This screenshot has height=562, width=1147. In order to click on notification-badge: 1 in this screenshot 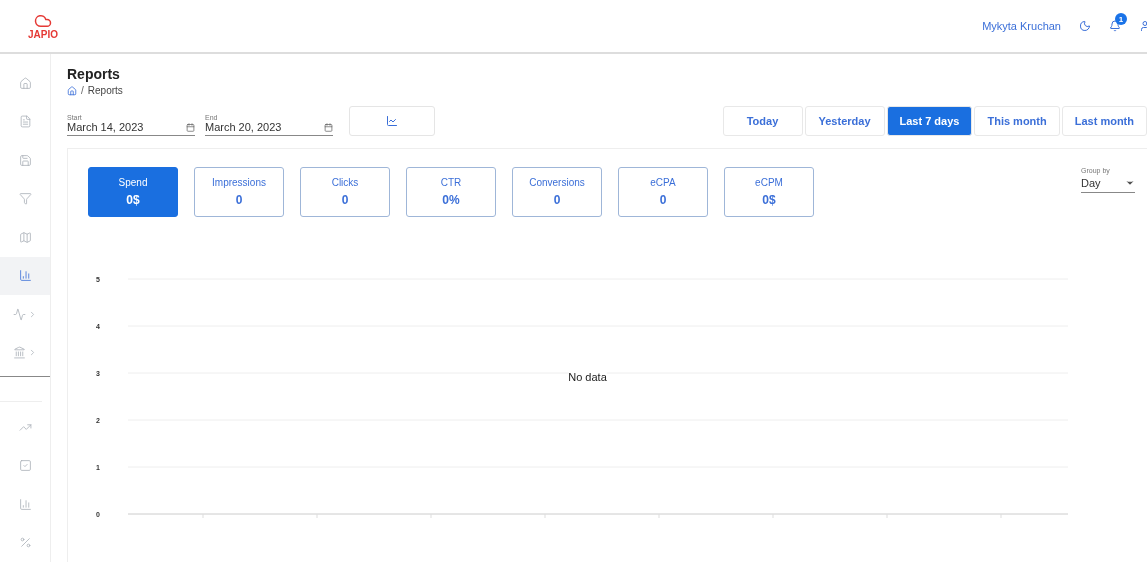, I will do `click(1121, 19)`.